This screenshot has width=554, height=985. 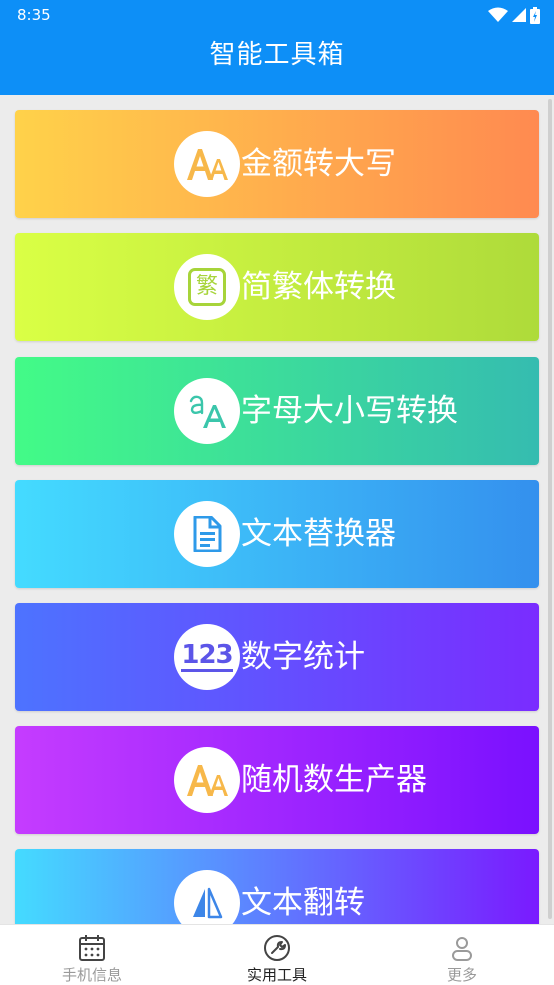 What do you see at coordinates (207, 897) in the screenshot?
I see `flip-icon` at bounding box center [207, 897].